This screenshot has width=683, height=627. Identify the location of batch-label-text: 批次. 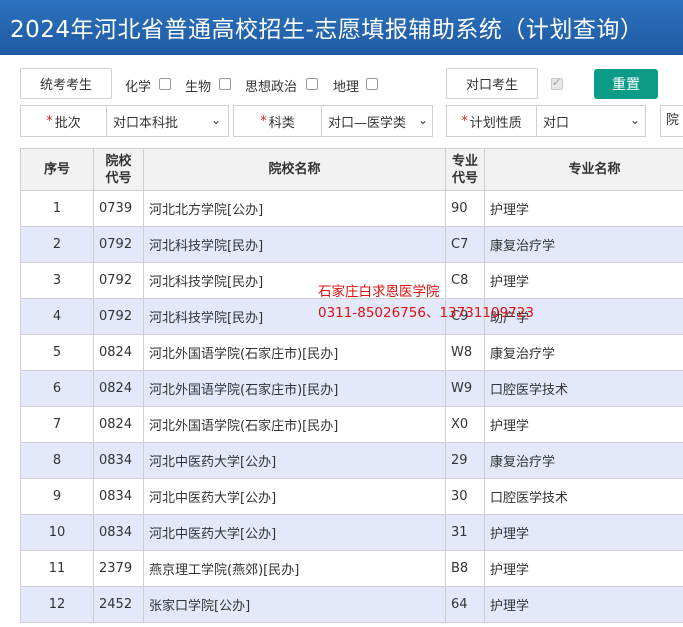
(67, 123).